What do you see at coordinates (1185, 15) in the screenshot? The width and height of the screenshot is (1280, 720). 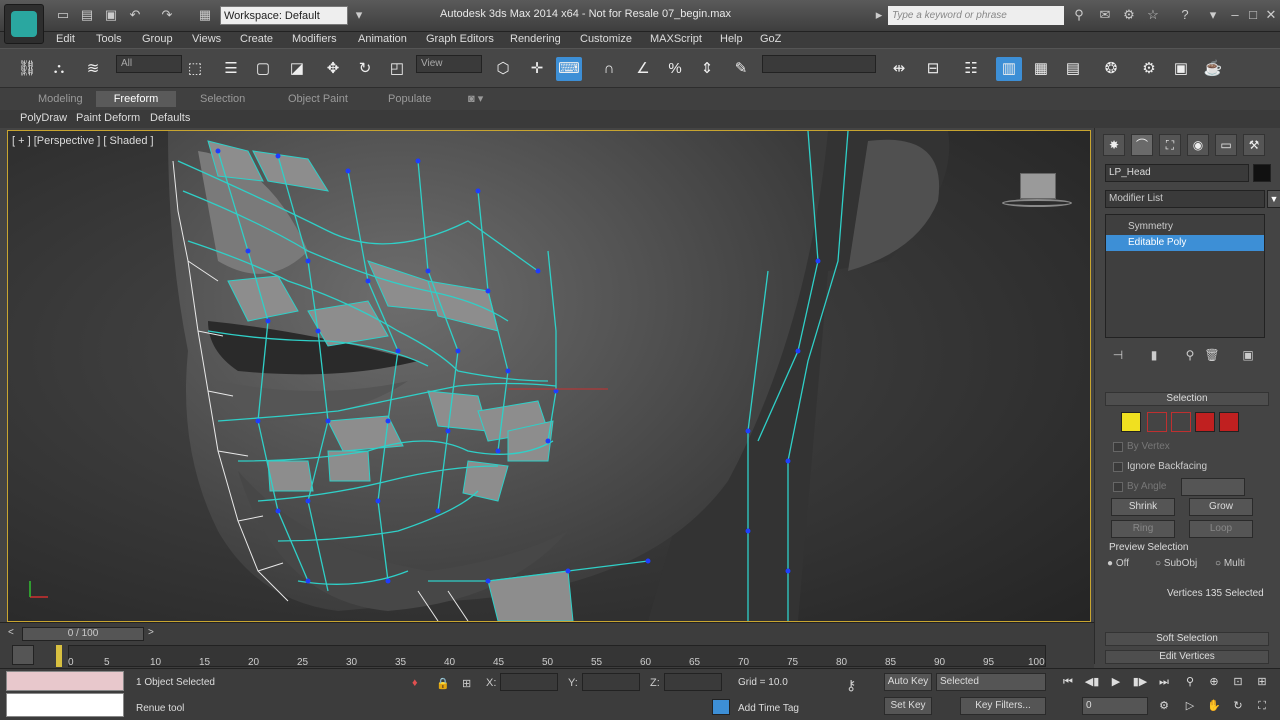 I see `help-icon: ?` at bounding box center [1185, 15].